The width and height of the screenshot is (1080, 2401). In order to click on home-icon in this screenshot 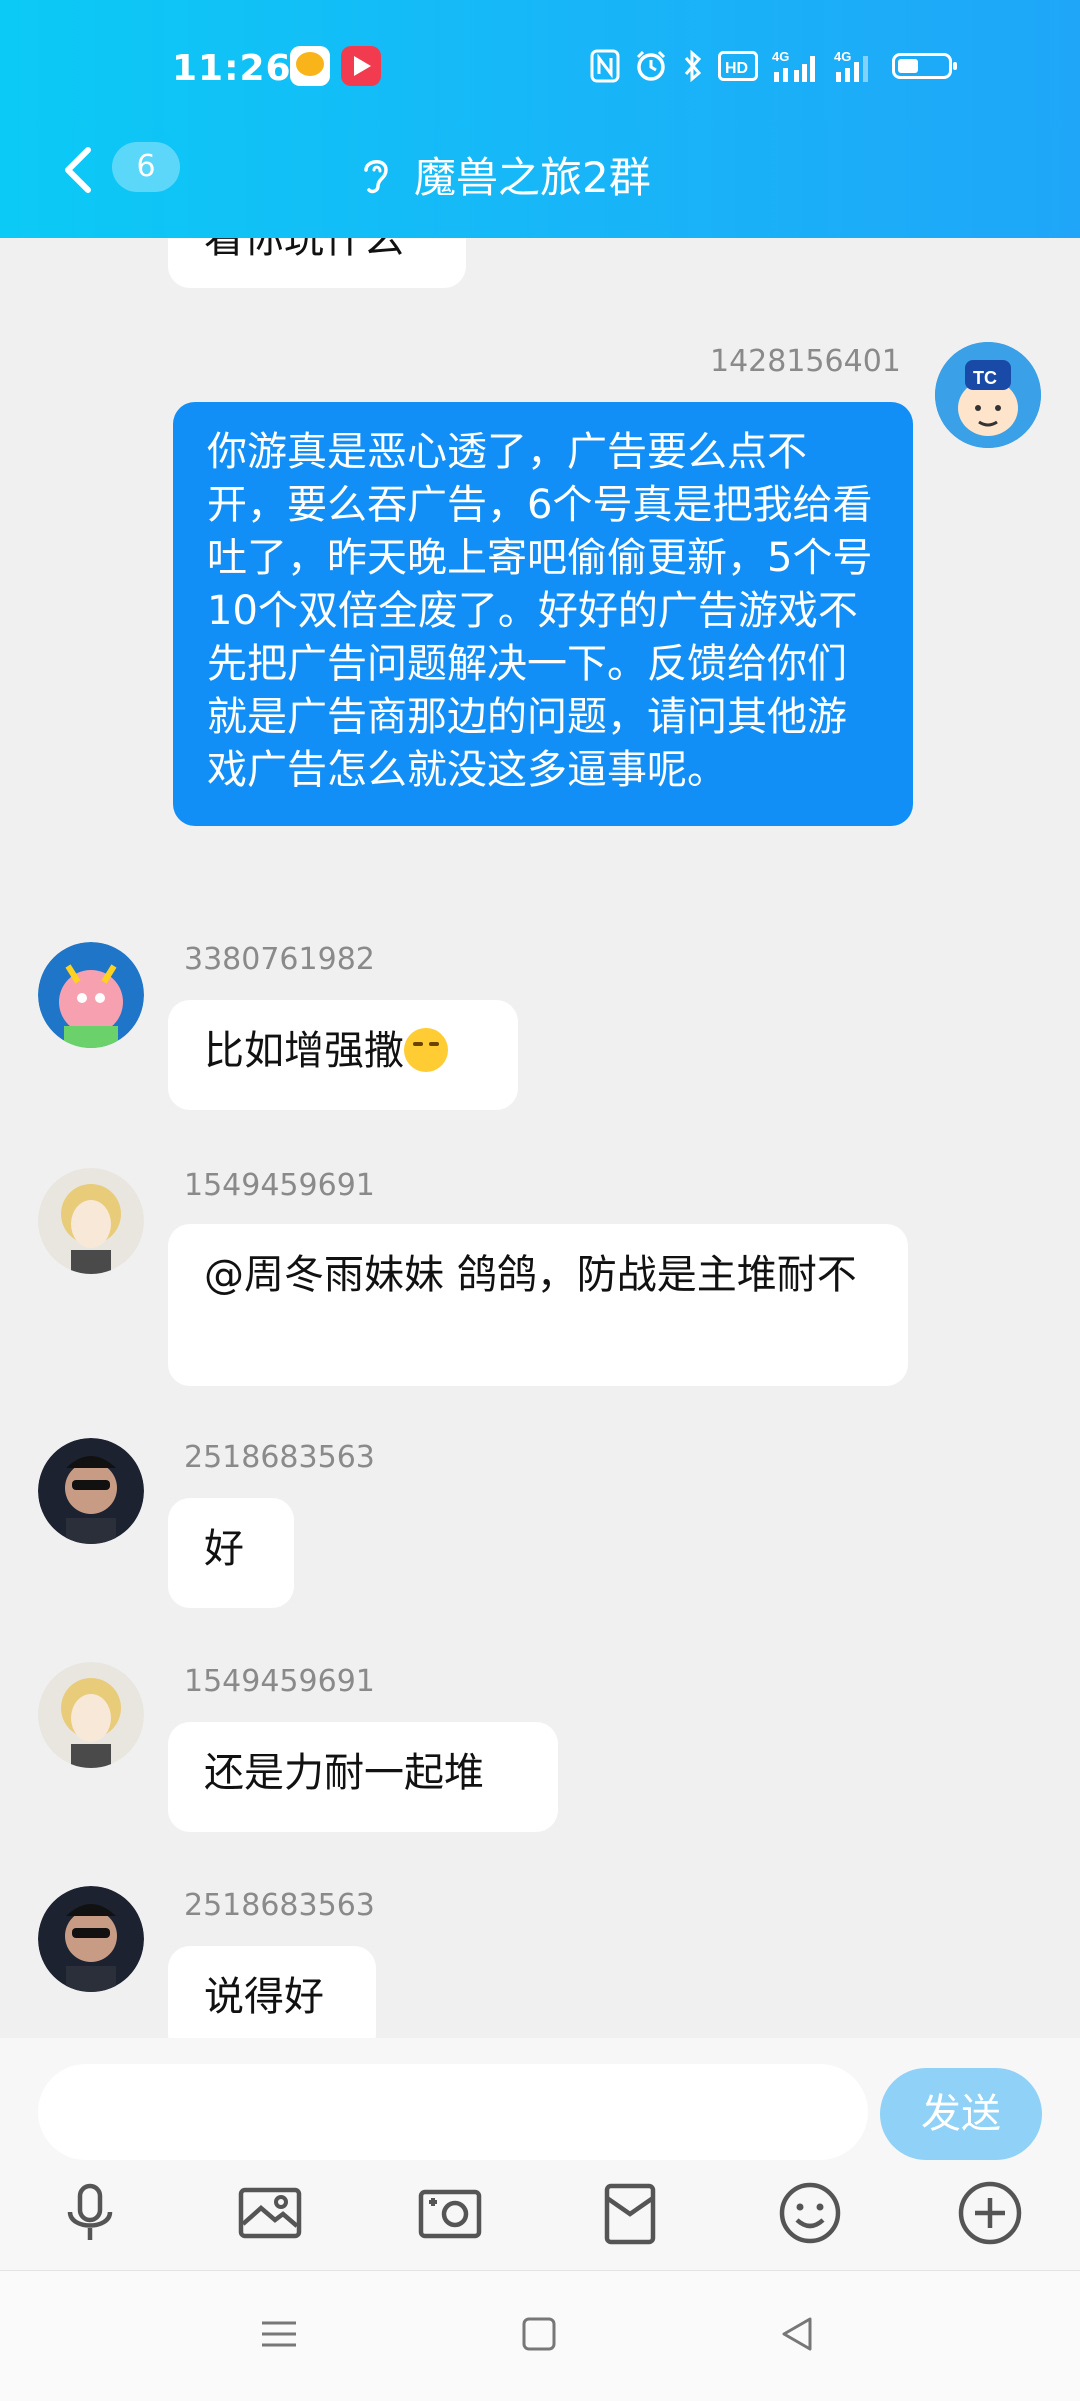, I will do `click(539, 2334)`.